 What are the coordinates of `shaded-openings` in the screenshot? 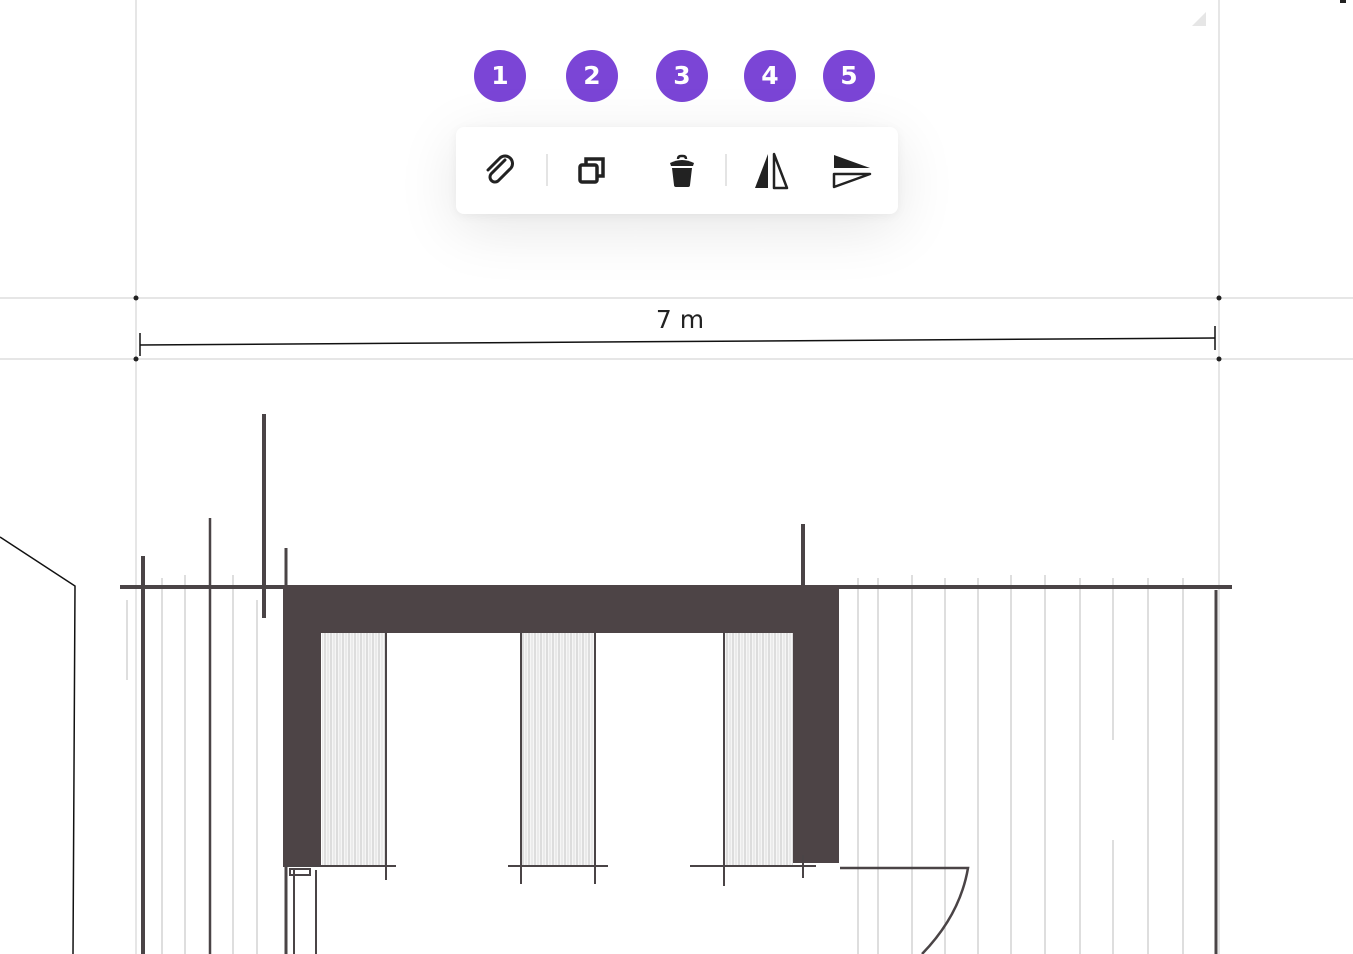 It's located at (557, 749).